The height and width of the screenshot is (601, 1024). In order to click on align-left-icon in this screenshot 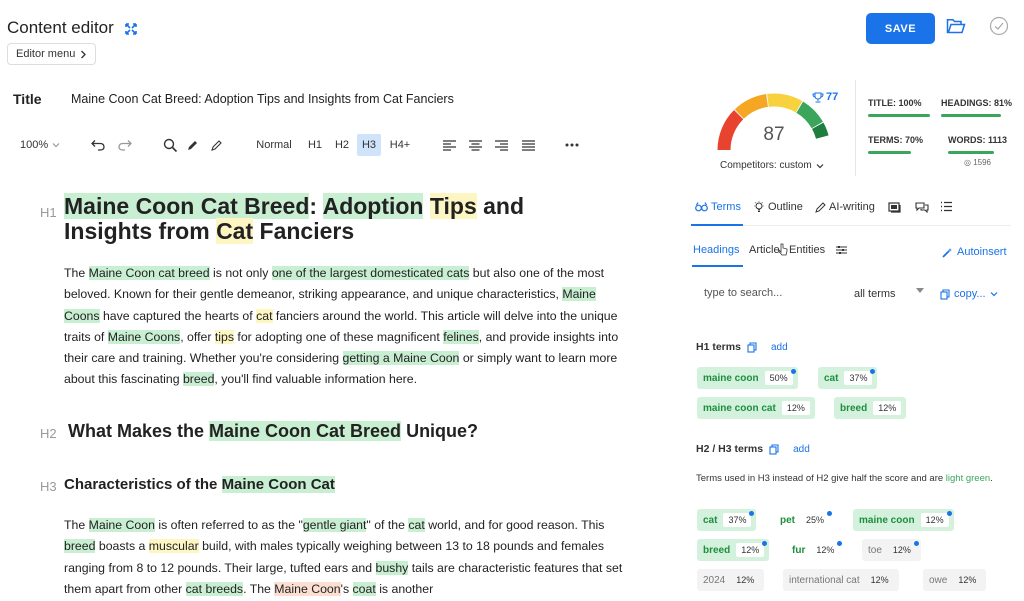, I will do `click(449, 145)`.